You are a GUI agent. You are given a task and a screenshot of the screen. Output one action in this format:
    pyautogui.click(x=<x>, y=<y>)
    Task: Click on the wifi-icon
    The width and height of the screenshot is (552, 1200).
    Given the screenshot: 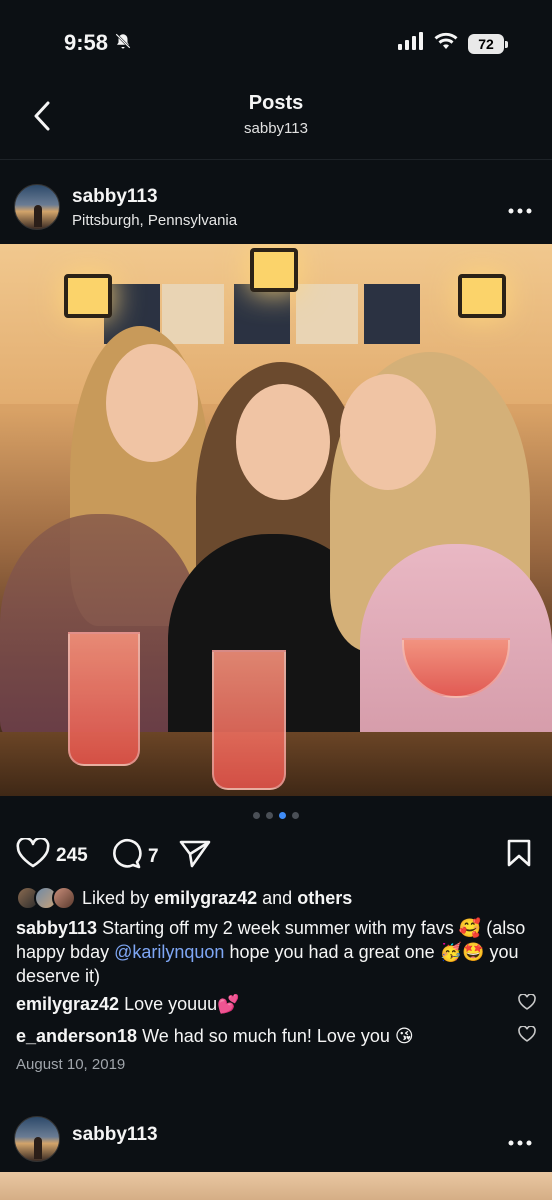 What is the action you would take?
    pyautogui.click(x=446, y=43)
    